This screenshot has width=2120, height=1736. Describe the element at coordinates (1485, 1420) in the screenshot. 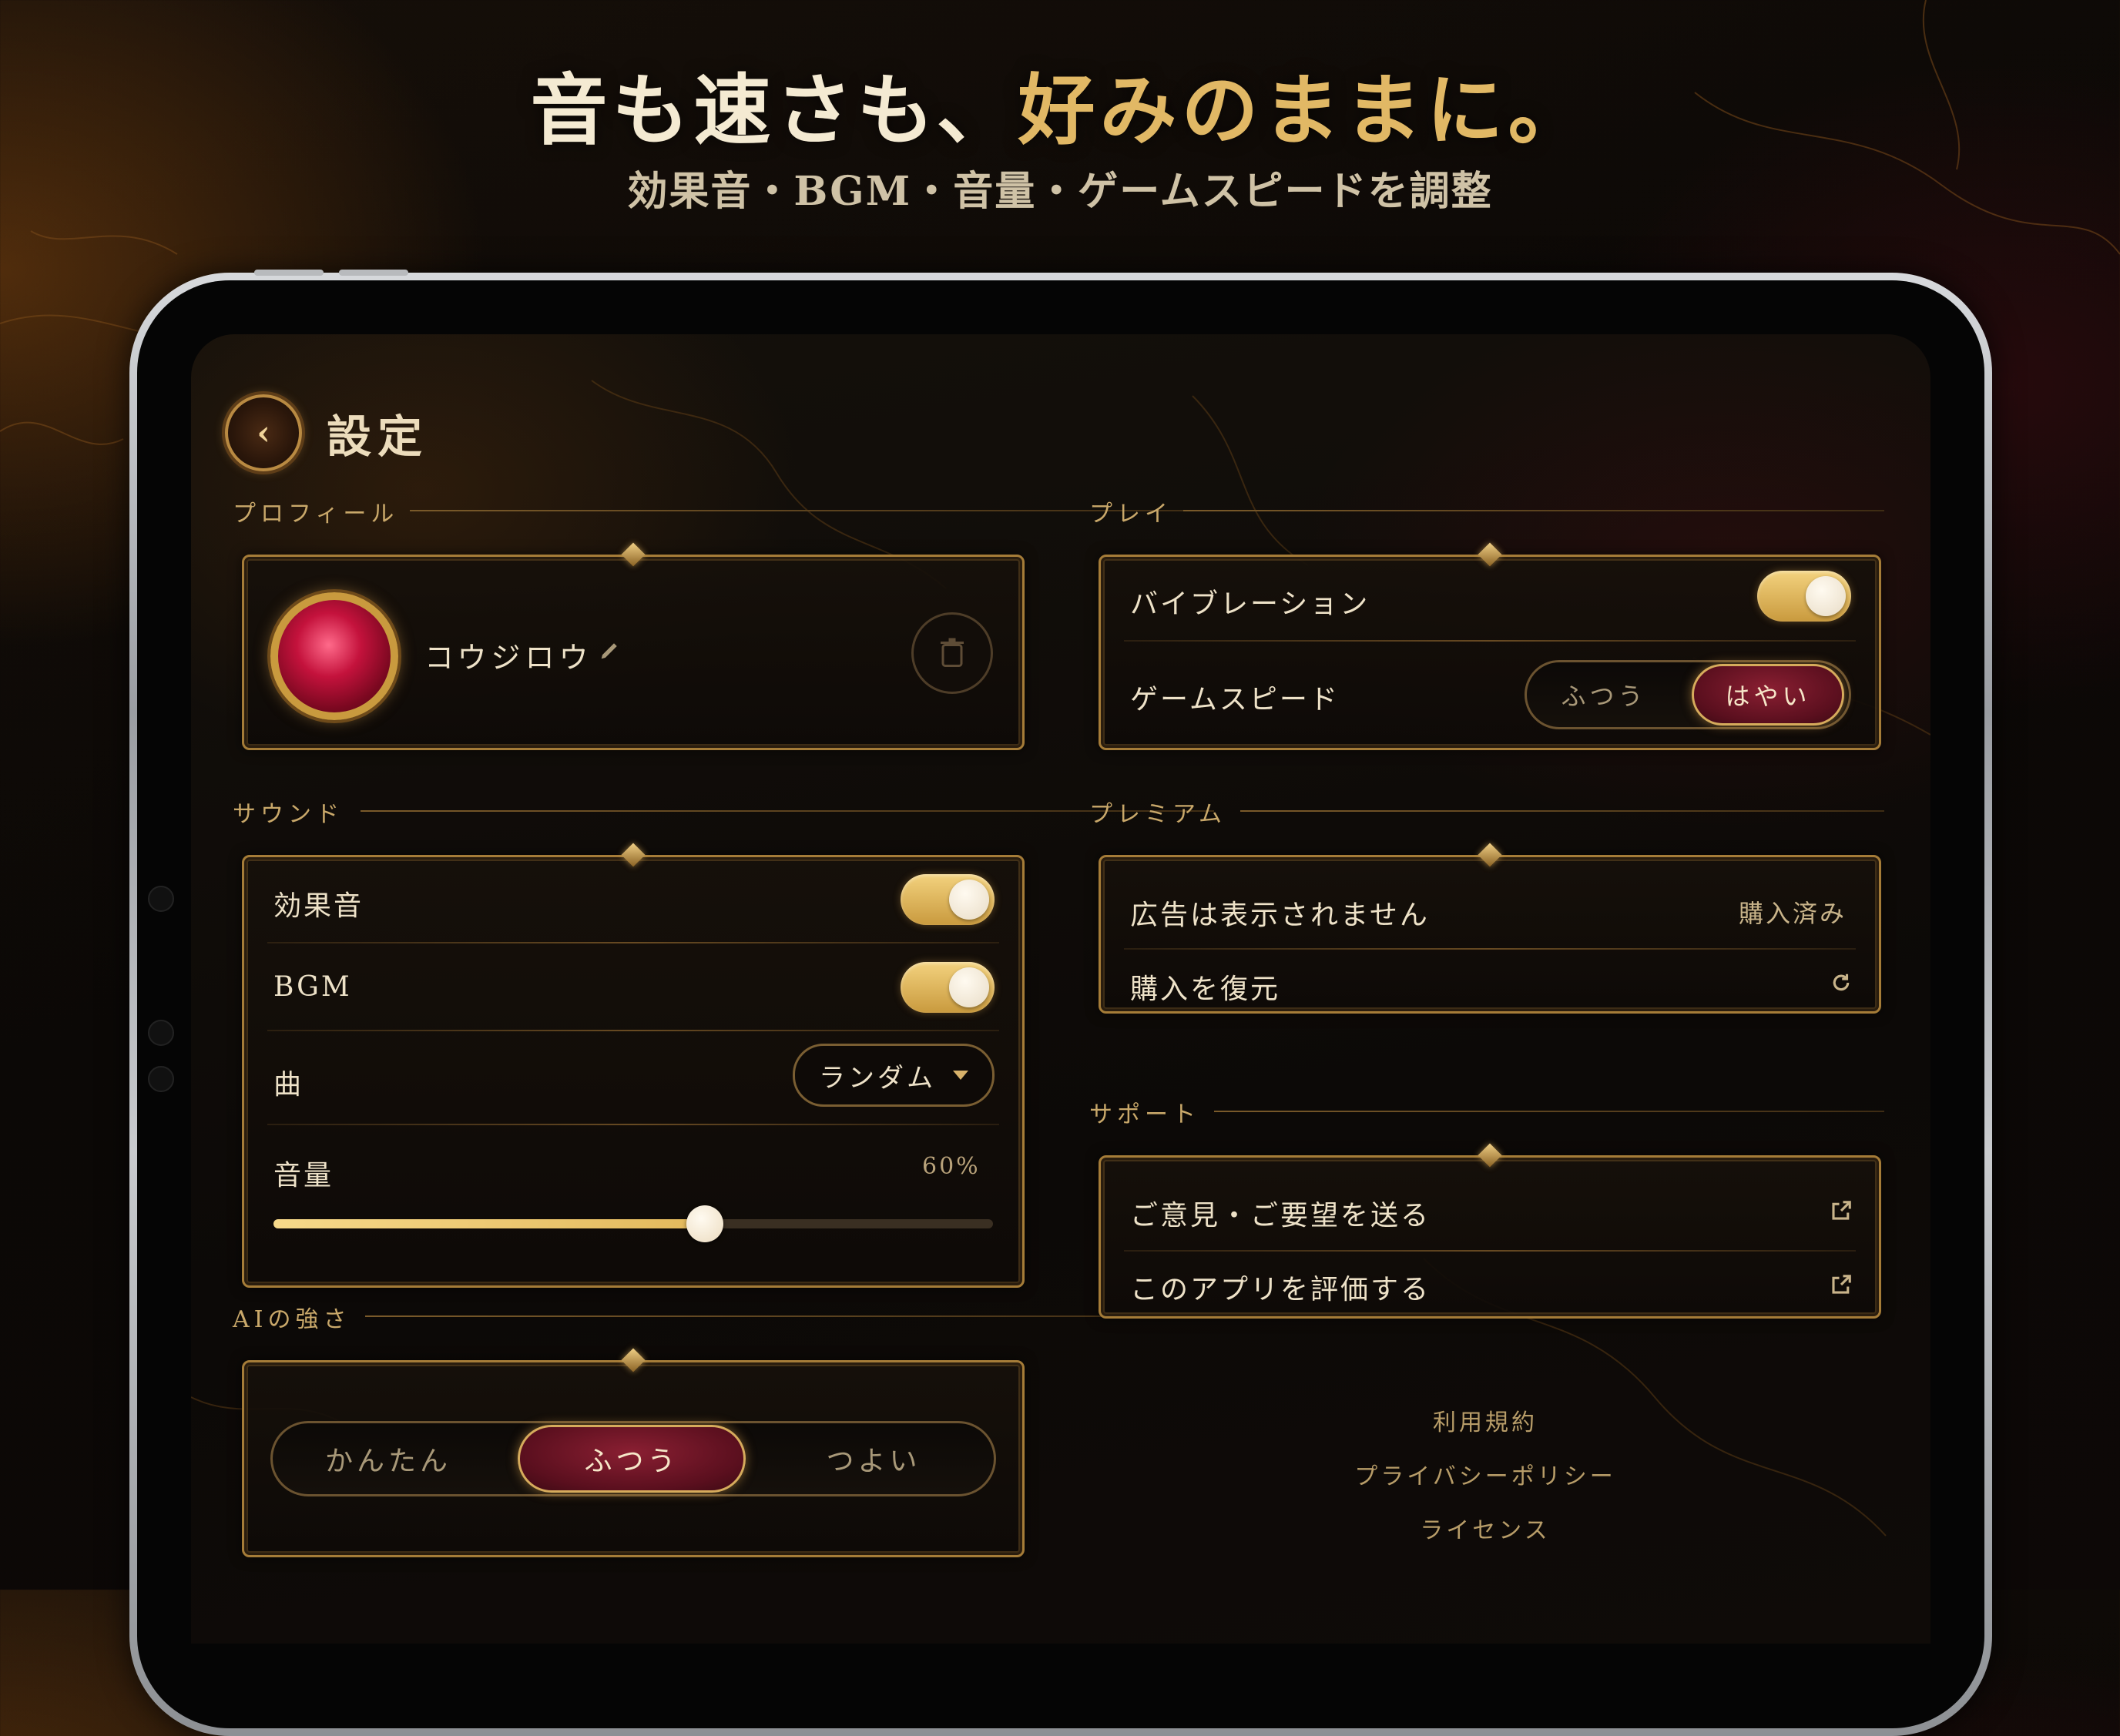

I see `terms-link: 利用規約` at that location.